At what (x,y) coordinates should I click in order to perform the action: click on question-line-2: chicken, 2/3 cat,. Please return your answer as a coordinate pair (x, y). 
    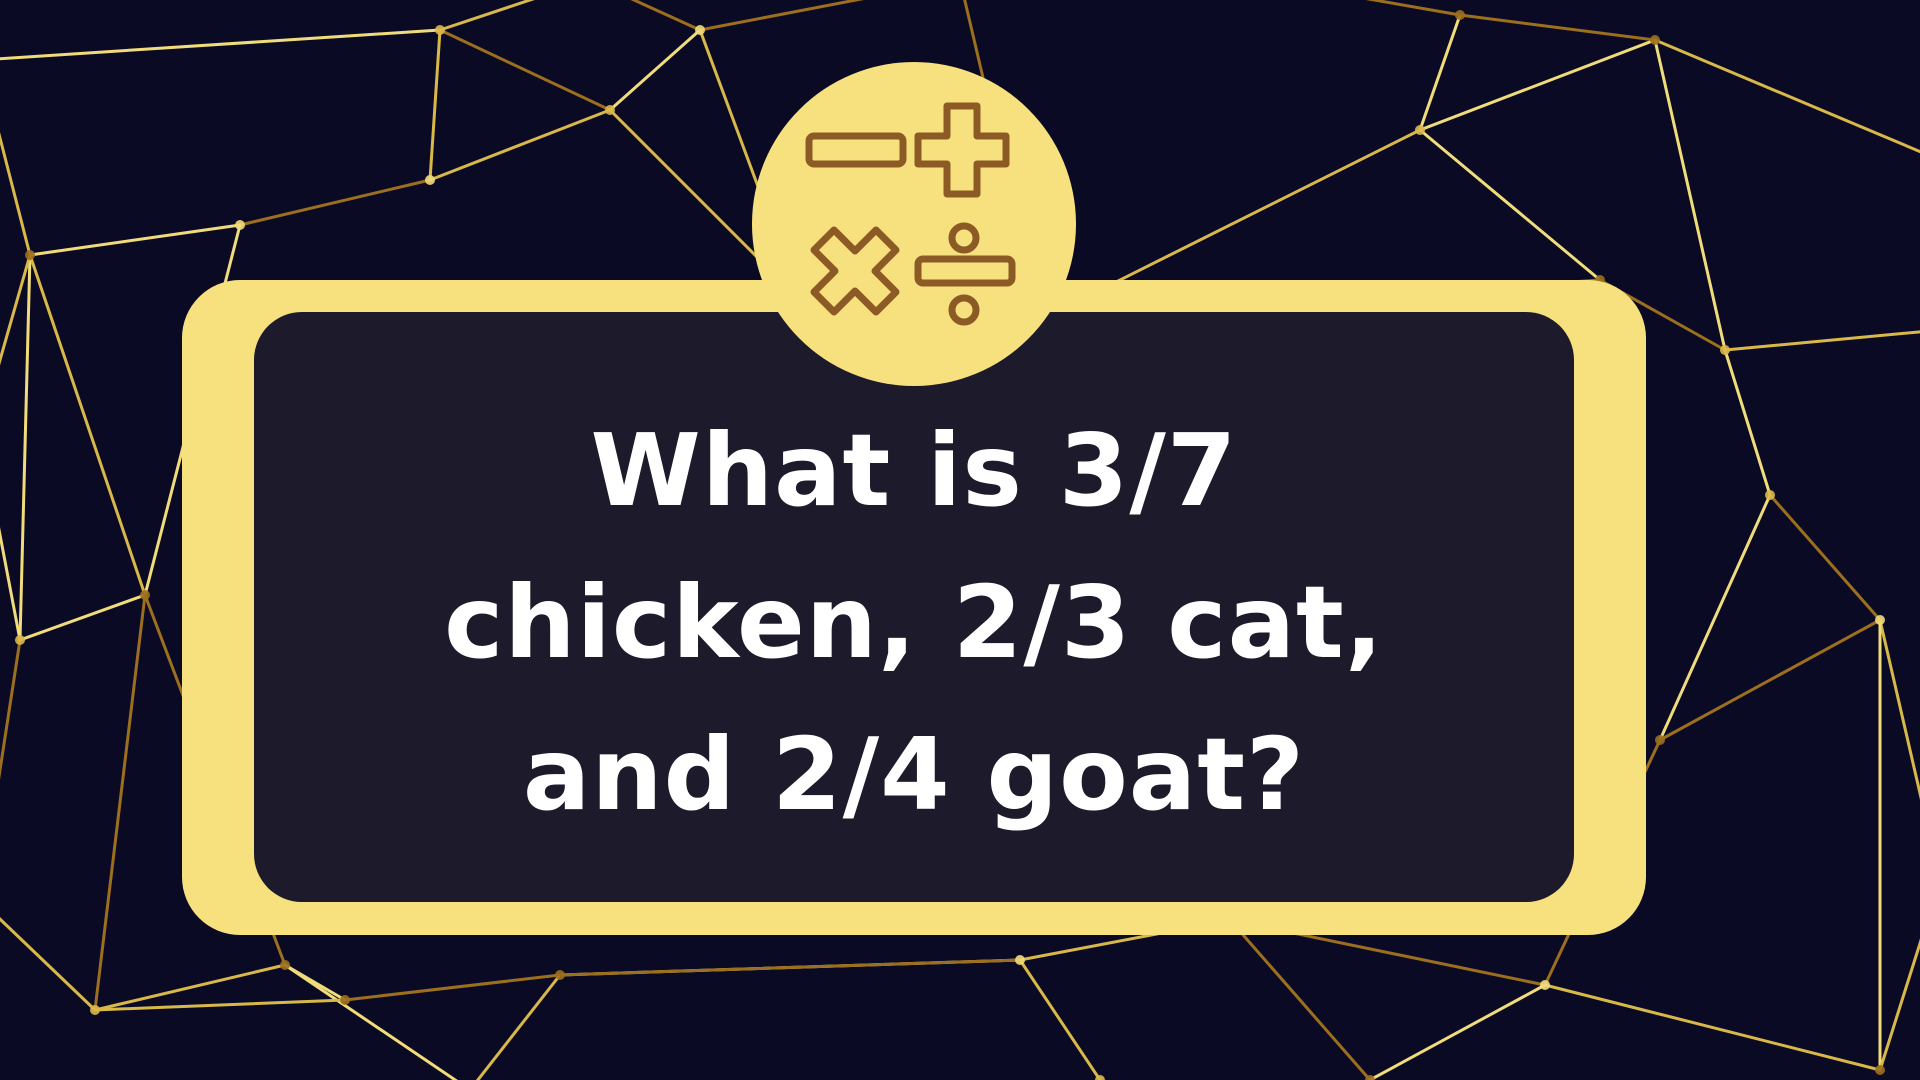
    Looking at the image, I should click on (914, 622).